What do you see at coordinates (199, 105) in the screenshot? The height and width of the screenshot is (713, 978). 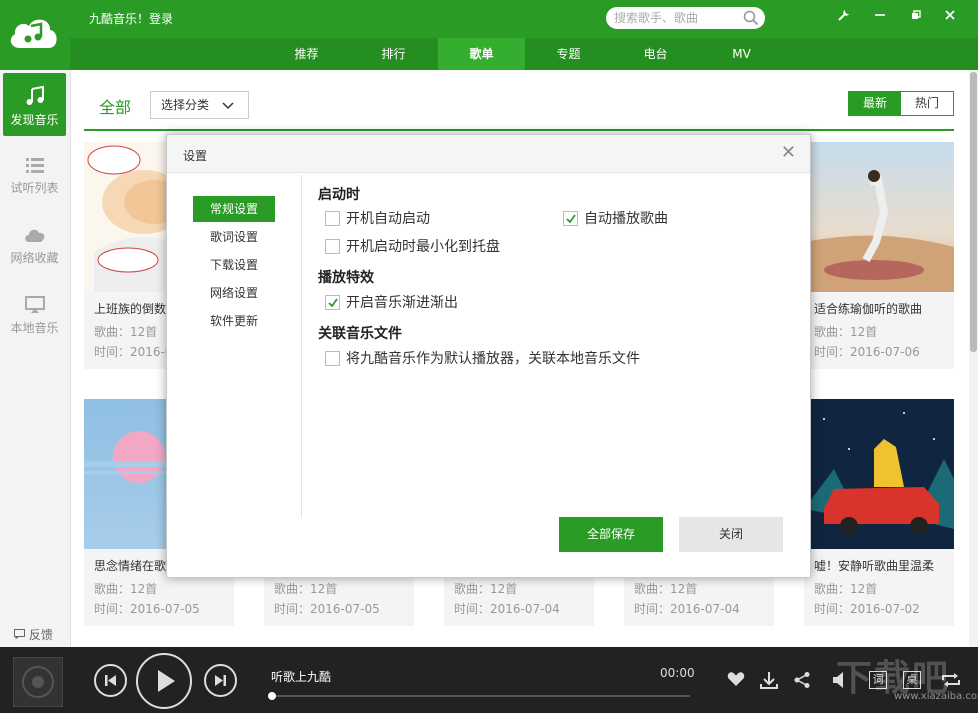 I see `category-select: 选择分类` at bounding box center [199, 105].